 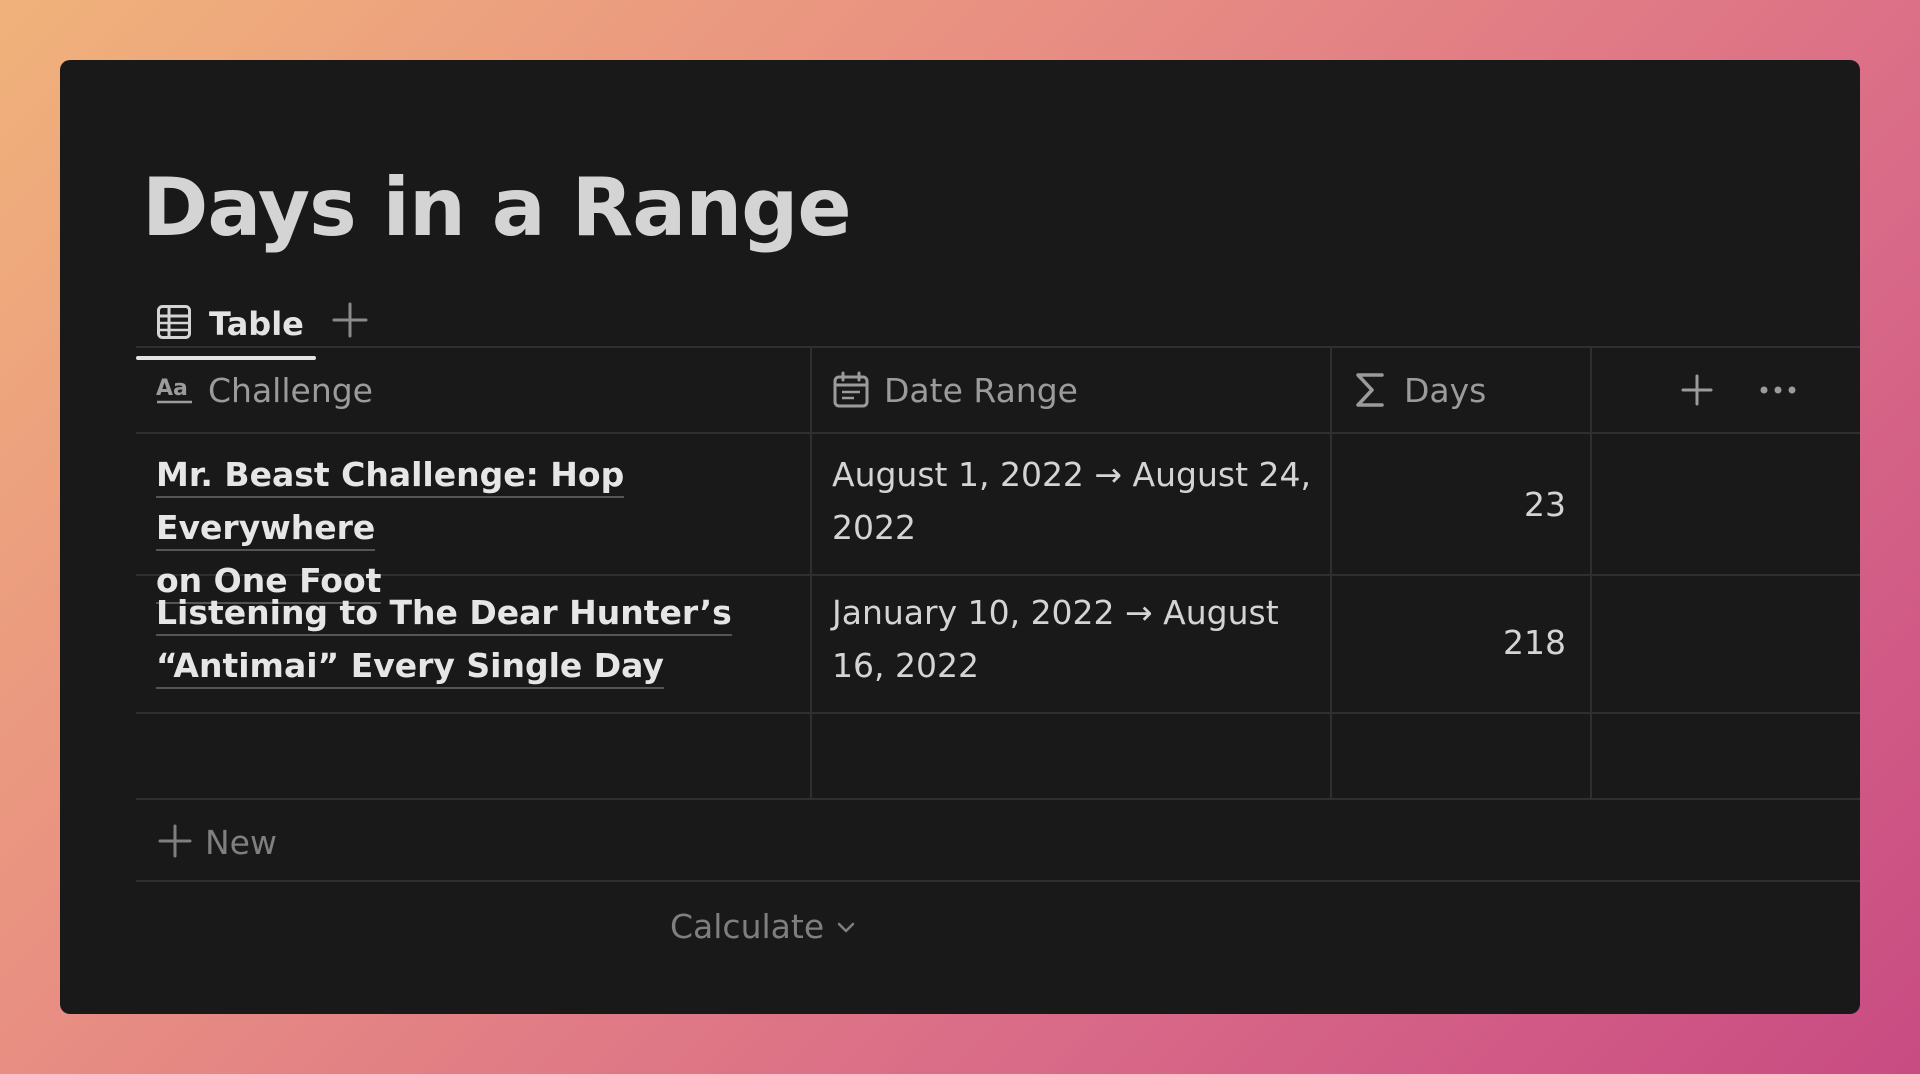 What do you see at coordinates (1445, 390) in the screenshot?
I see `column-header-label: Days` at bounding box center [1445, 390].